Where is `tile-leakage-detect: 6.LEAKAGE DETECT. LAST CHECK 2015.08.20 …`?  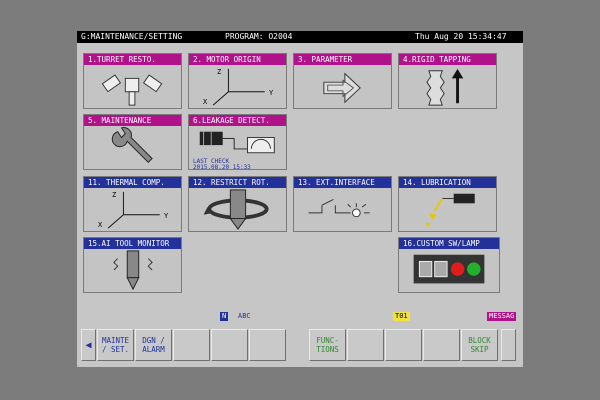
tile-leakage-detect: 6.LEAKAGE DETECT. LAST CHECK 2015.08.20 … is located at coordinates (237, 142).